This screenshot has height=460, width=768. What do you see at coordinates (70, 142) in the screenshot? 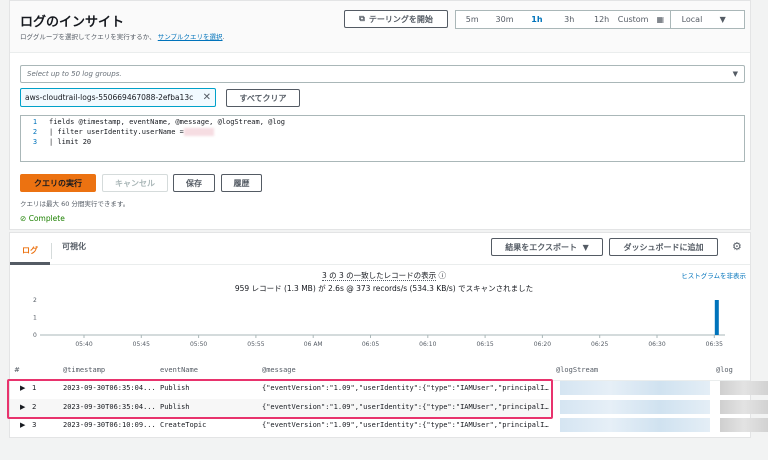
I see `query-line: | limit 20` at bounding box center [70, 142].